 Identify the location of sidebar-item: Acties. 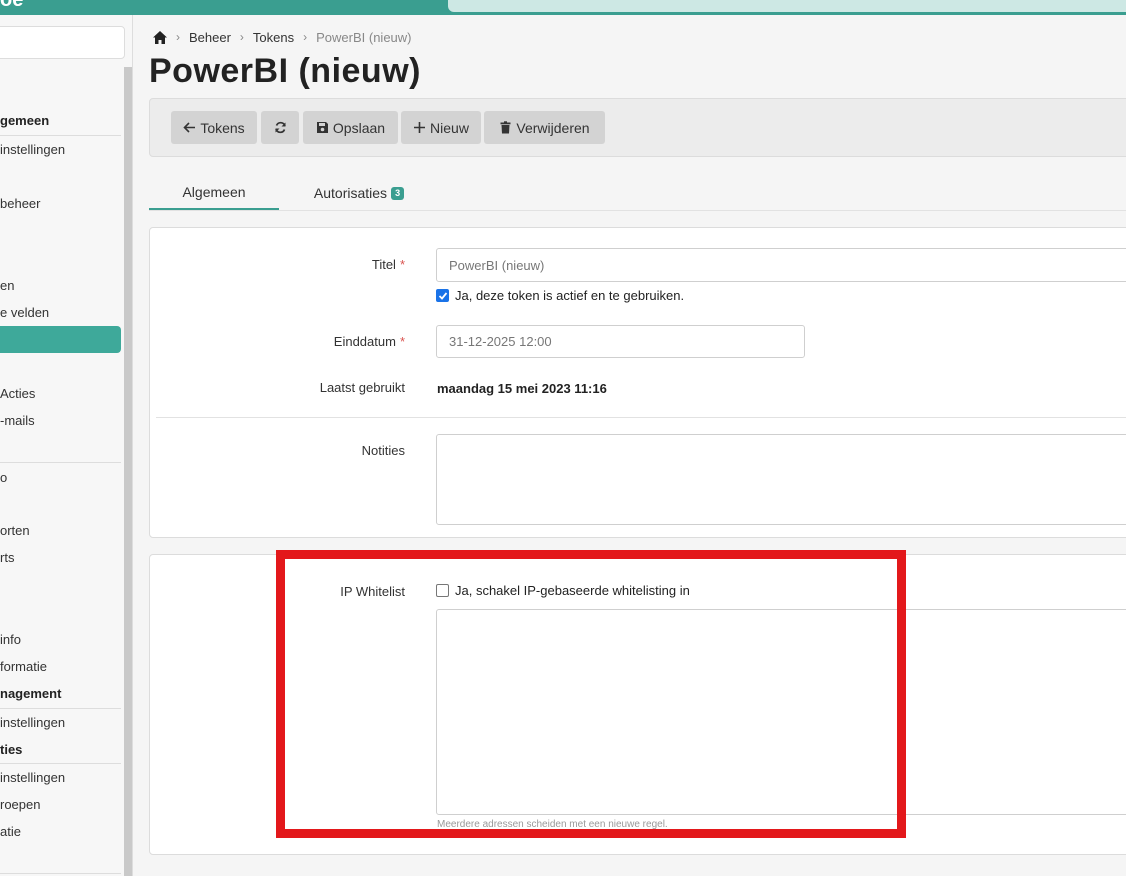
(17, 393).